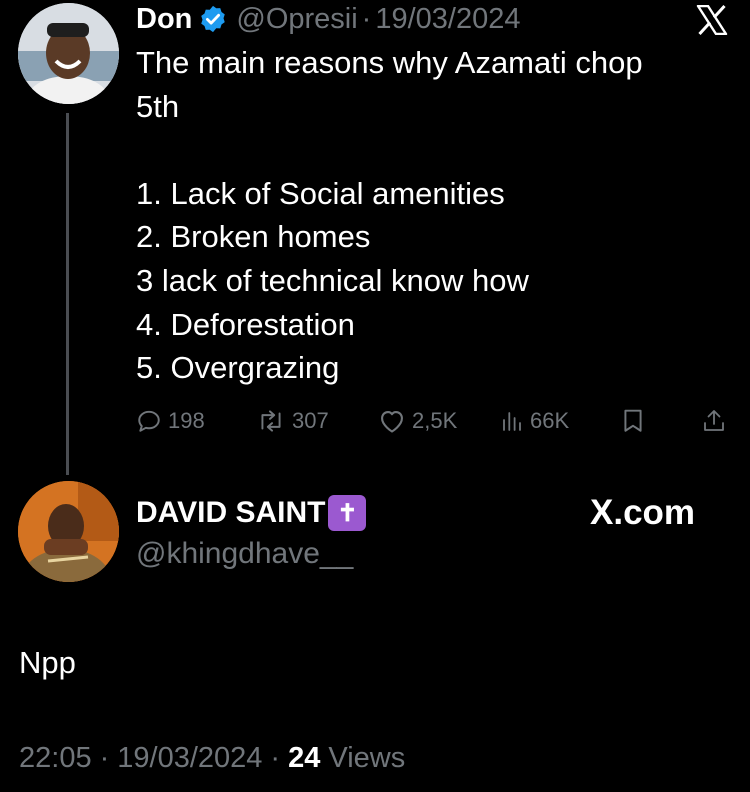  I want to click on reply-views: 24 Views, so click(346, 758).